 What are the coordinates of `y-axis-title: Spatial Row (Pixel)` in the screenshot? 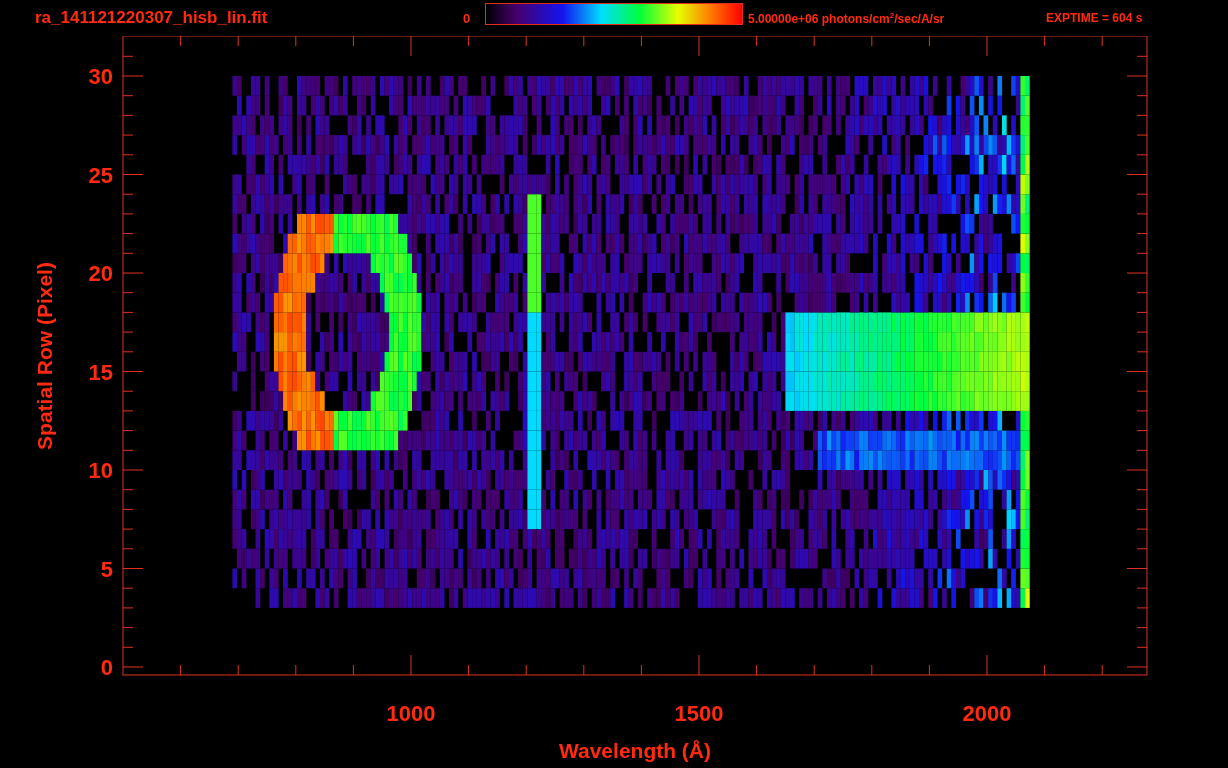 It's located at (44, 356).